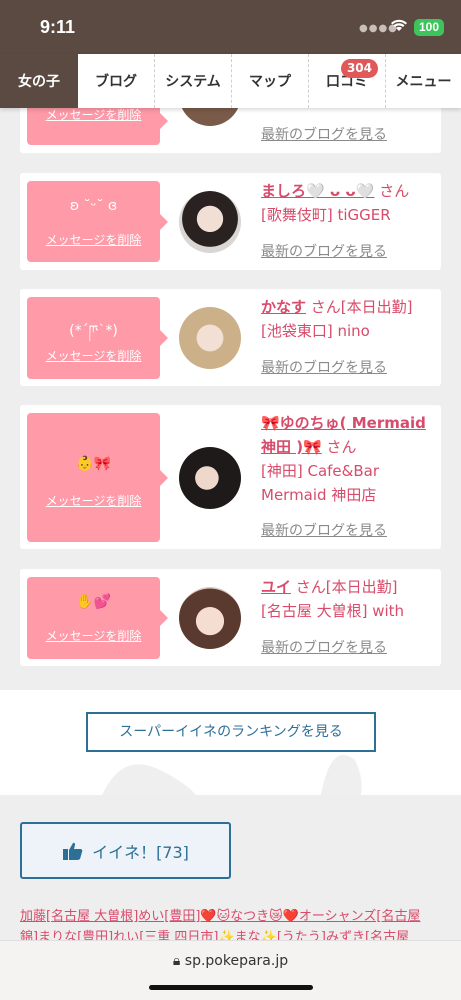 The height and width of the screenshot is (1000, 461). What do you see at coordinates (97, 338) in the screenshot?
I see `message-bubble: (*´ཫ`*) メッセージを削除` at bounding box center [97, 338].